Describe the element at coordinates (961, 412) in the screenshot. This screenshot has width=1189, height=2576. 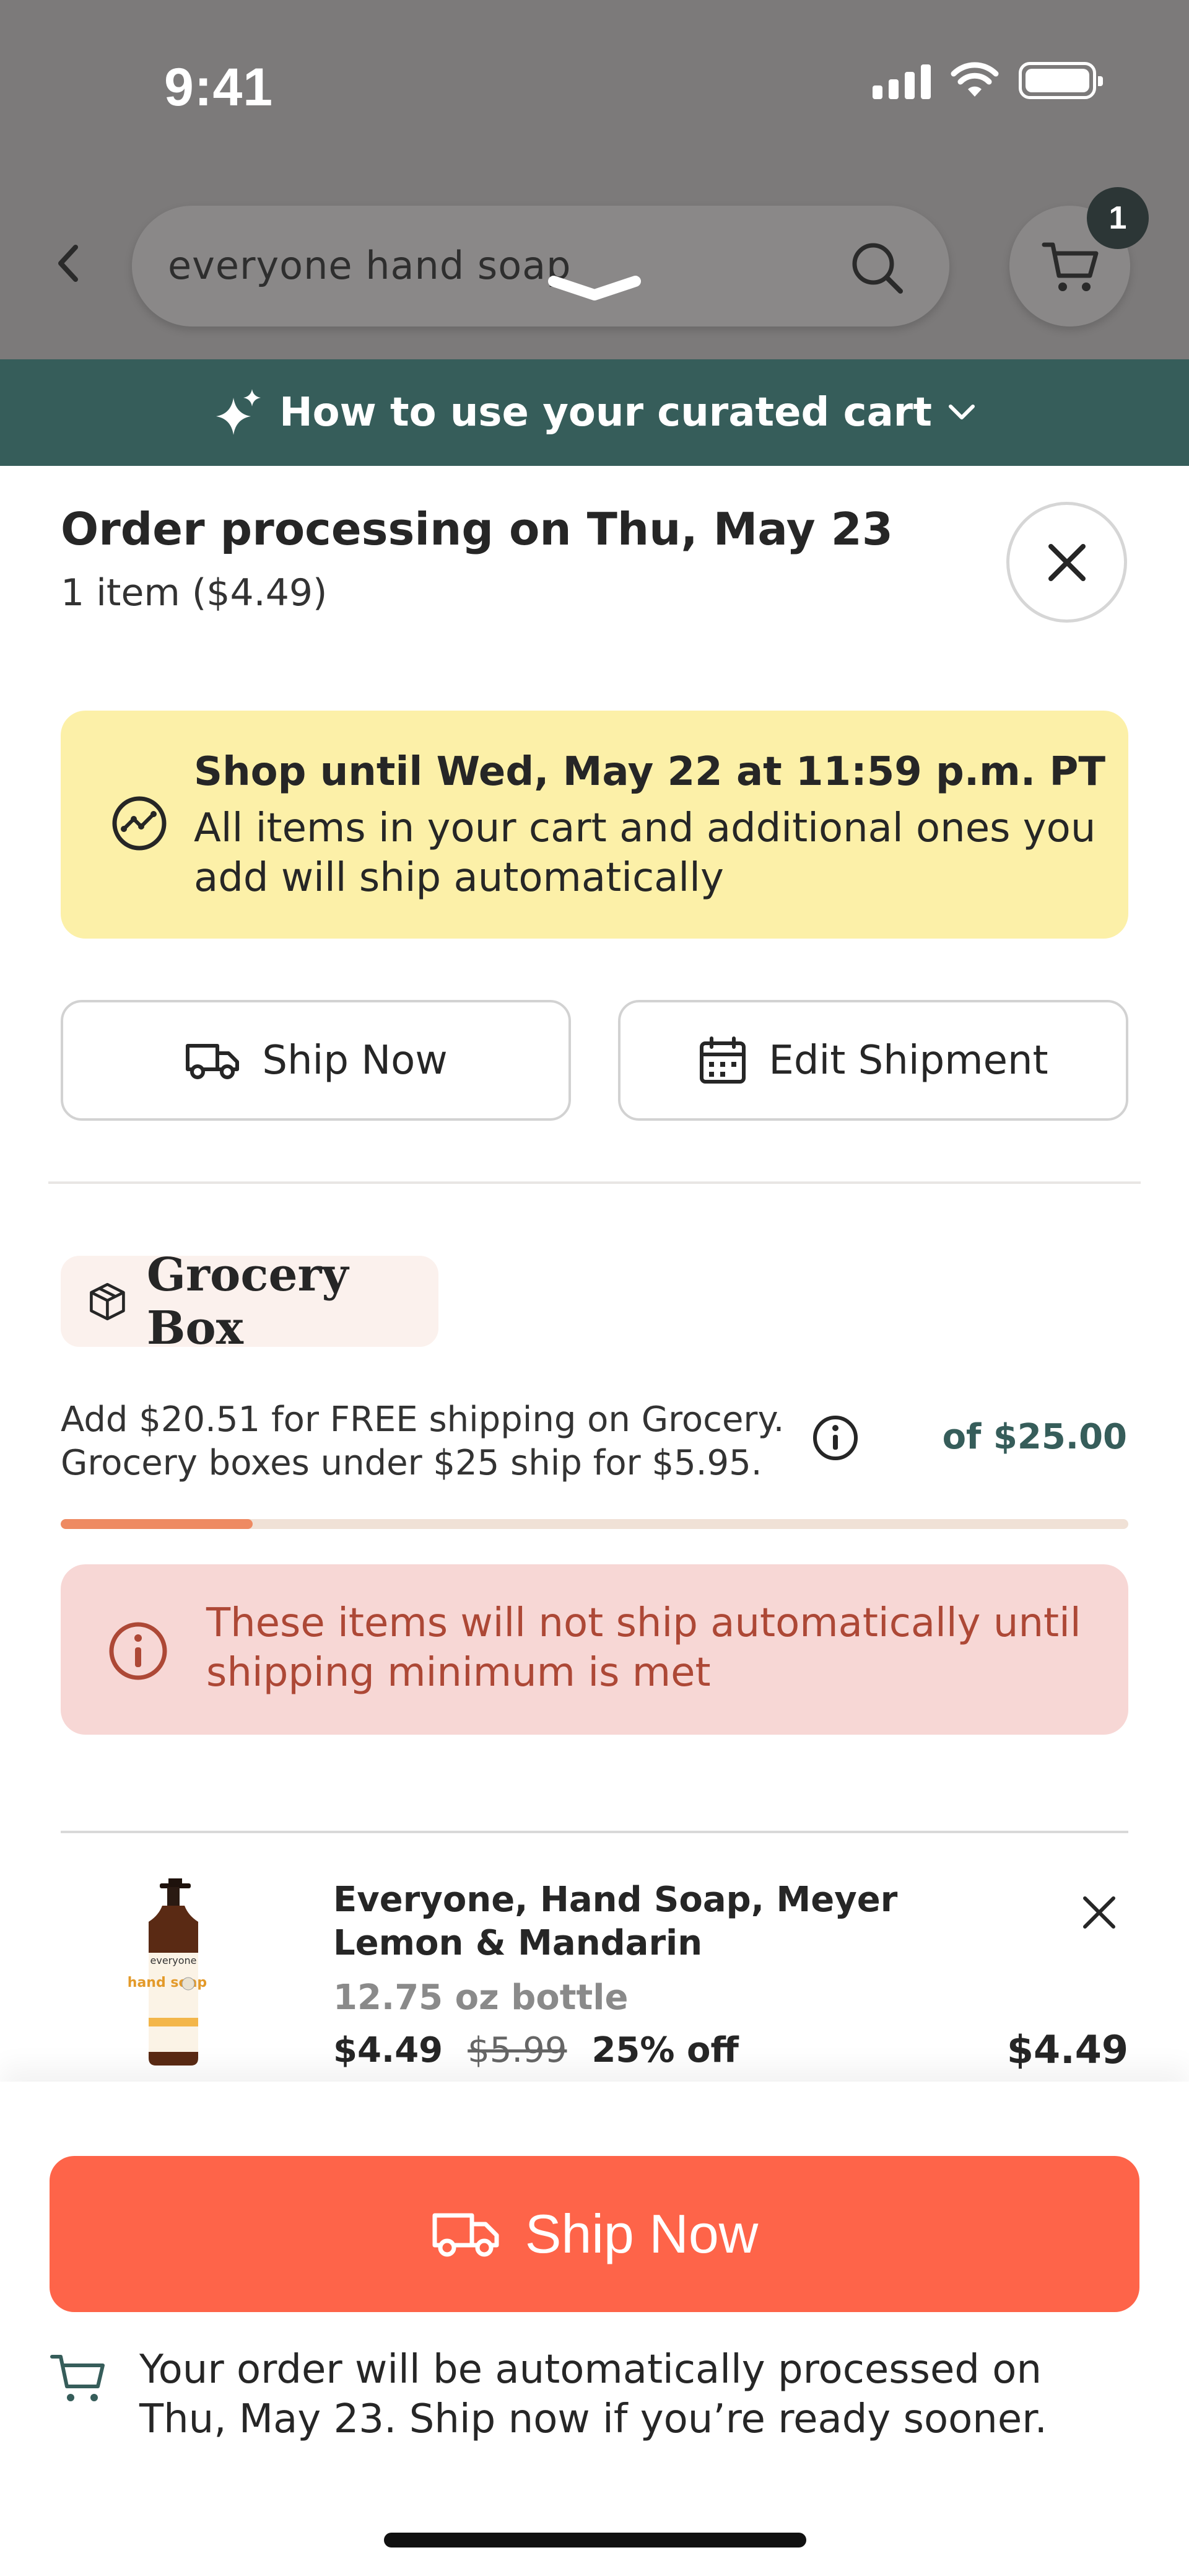
I see `chevron-down-icon` at that location.